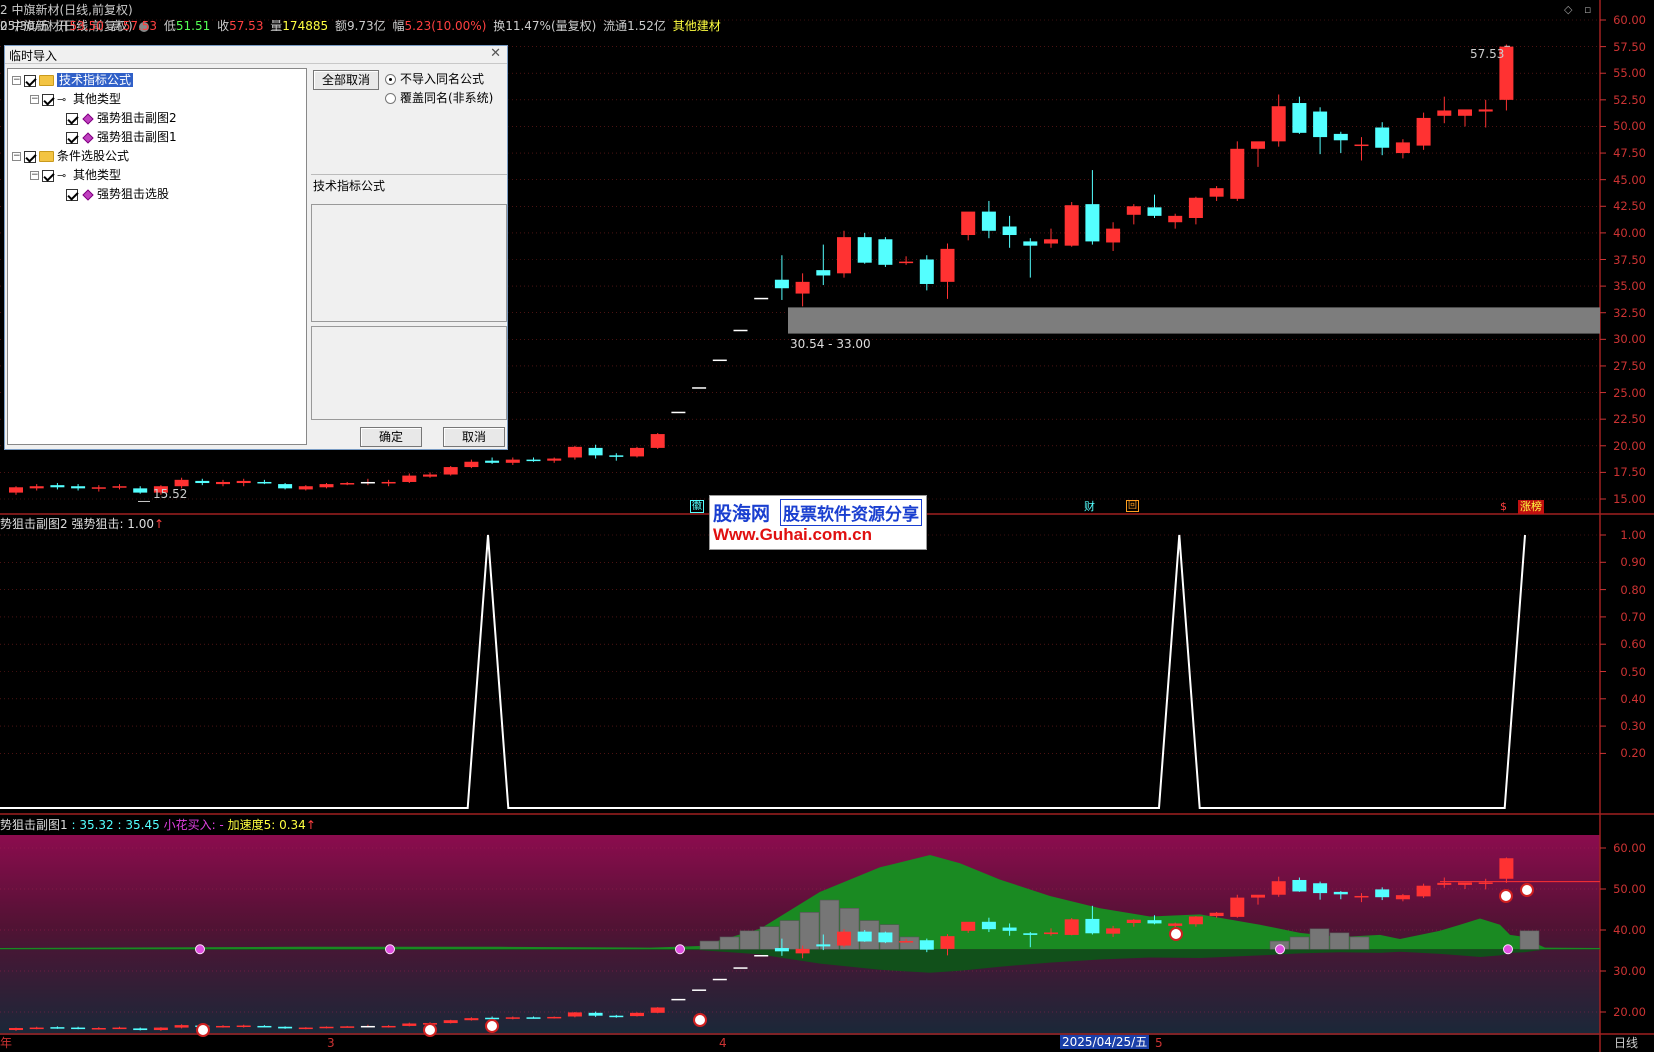 The height and width of the screenshot is (1052, 1654). I want to click on date-label: 05/30/五, so click(25, 26).